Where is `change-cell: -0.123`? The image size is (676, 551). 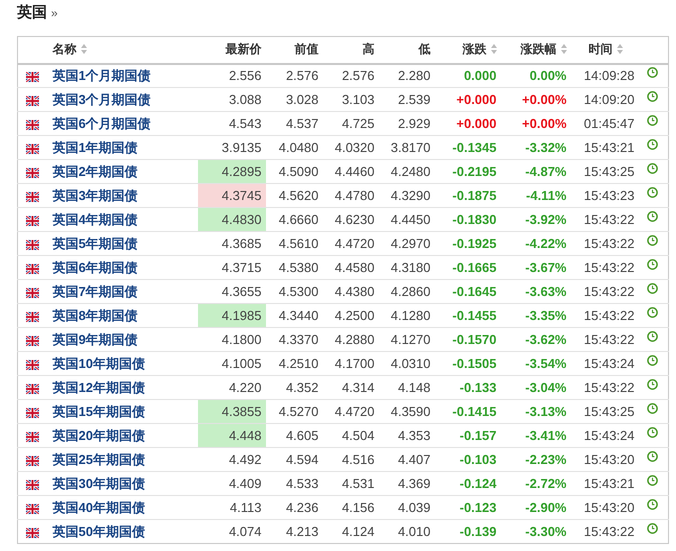
change-cell: -0.123 is located at coordinates (467, 508).